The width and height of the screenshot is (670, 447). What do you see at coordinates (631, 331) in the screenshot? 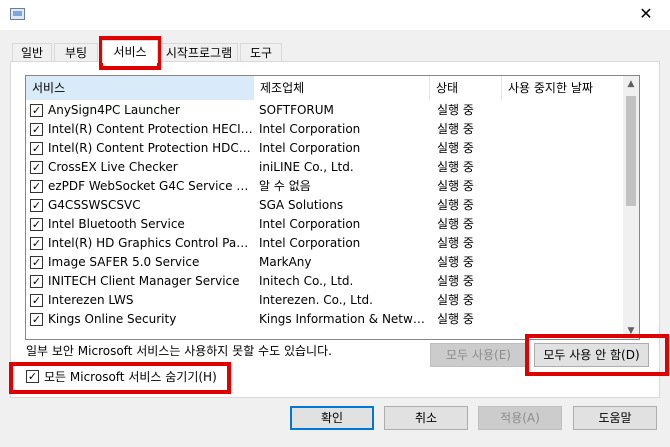
I see `scroll-down-icon: ▼` at bounding box center [631, 331].